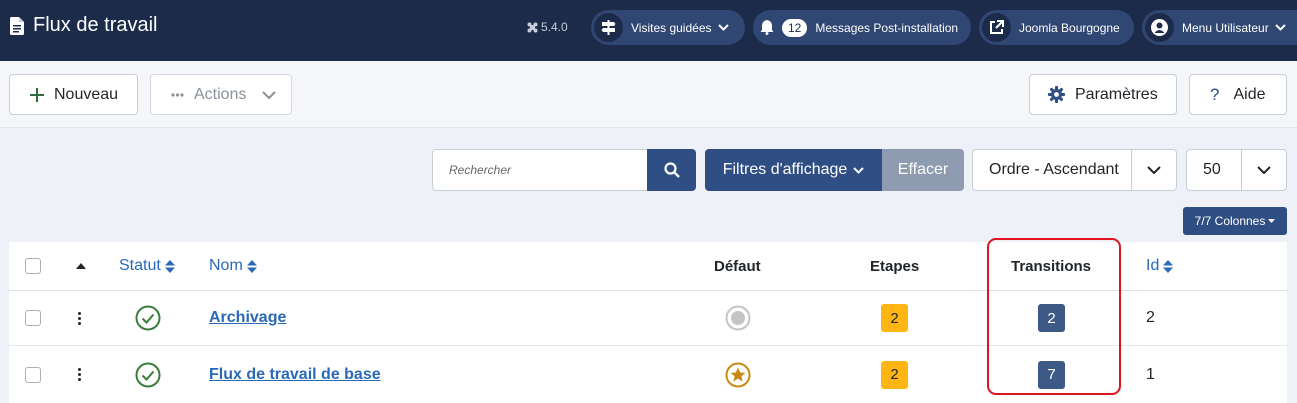  Describe the element at coordinates (1054, 169) in the screenshot. I see `ordering-value: Ordre - Ascendant` at that location.